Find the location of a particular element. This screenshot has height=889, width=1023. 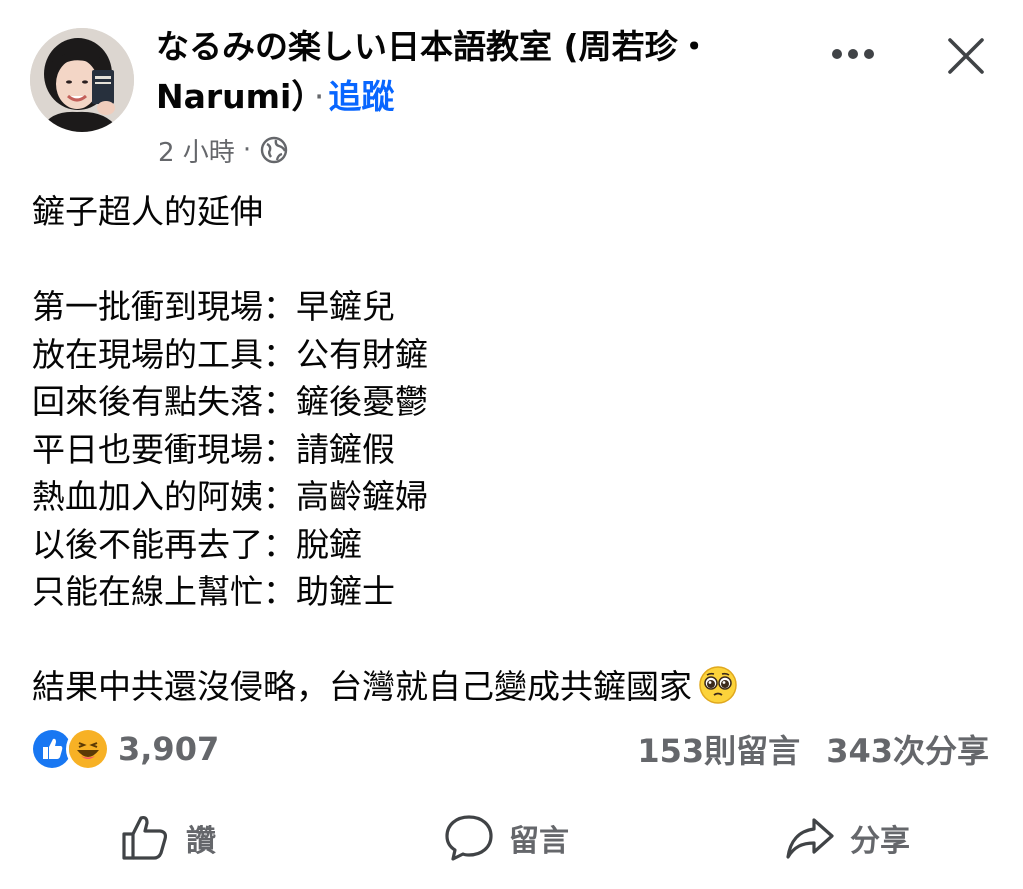

post-body-line: 只能在線上幫忙：助鏟士 is located at coordinates (213, 591).